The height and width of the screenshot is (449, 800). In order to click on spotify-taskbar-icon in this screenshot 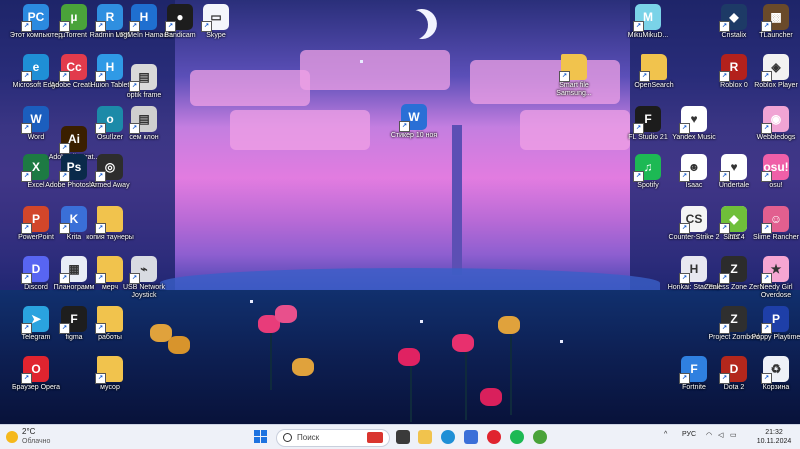, I will do `click(517, 437)`.